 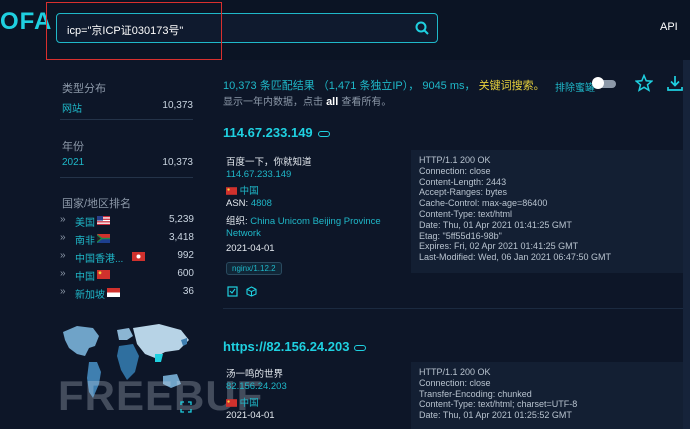 What do you see at coordinates (286, 346) in the screenshot?
I see `result-title: https://82.156.24.203` at bounding box center [286, 346].